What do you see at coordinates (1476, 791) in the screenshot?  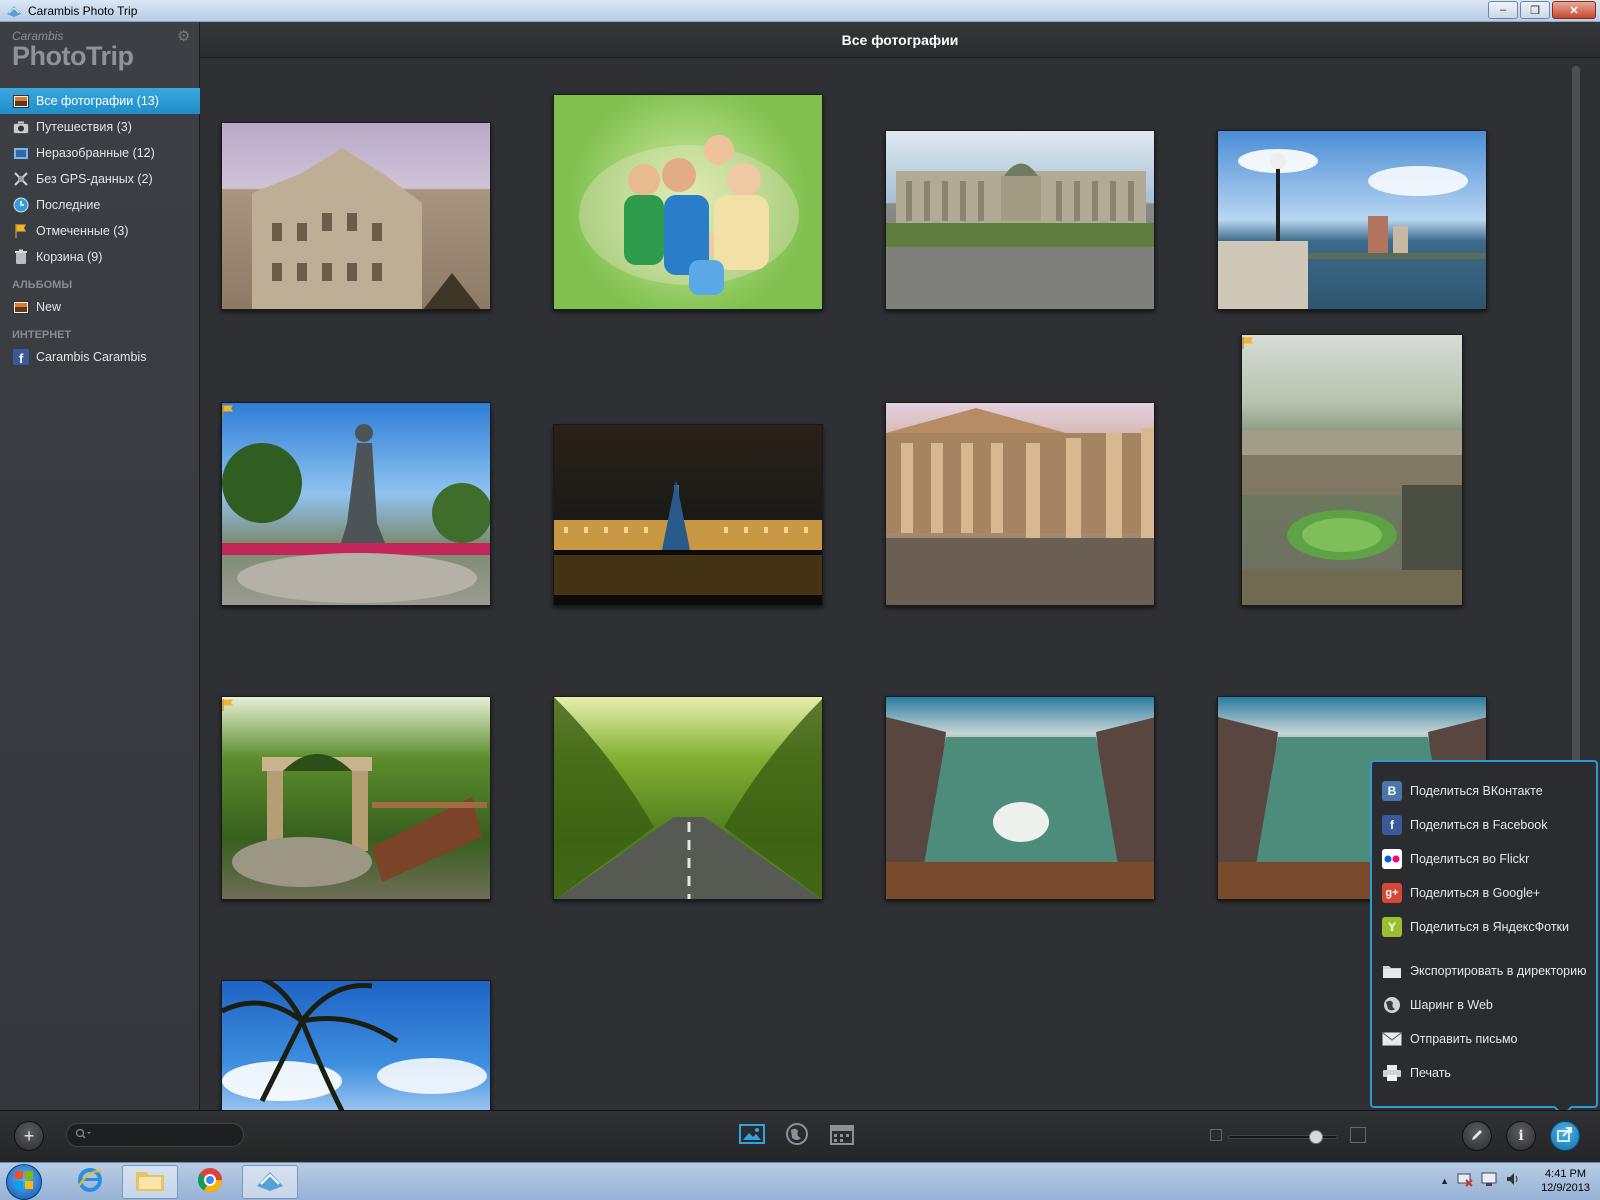 I see `share-menu-label: Поделиться ВКонтакте` at bounding box center [1476, 791].